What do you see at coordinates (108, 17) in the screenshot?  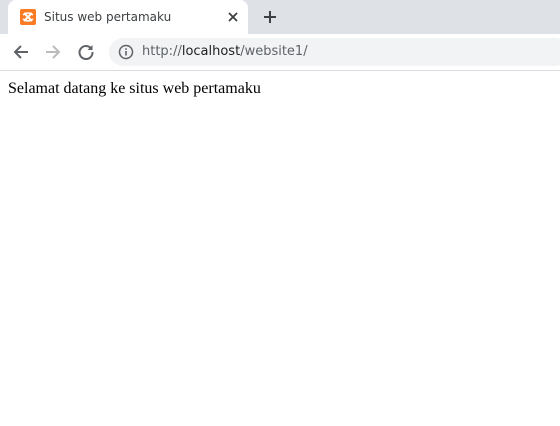 I see `tab-title: Situs web pertamaku` at bounding box center [108, 17].